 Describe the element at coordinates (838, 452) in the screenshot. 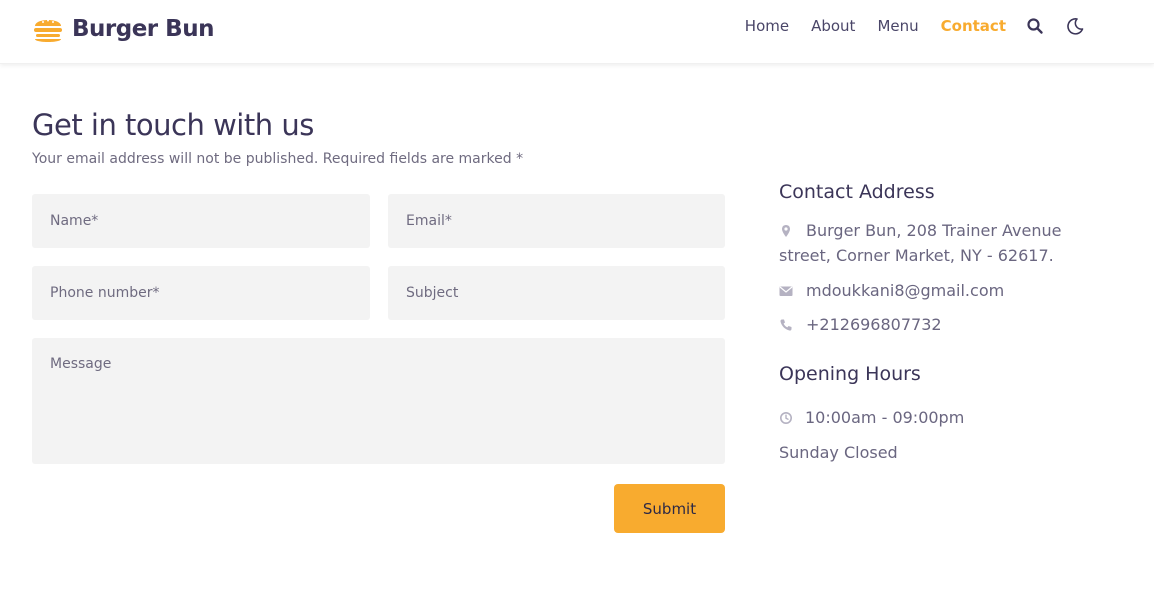

I see `closed-day: Sunday Closed` at that location.